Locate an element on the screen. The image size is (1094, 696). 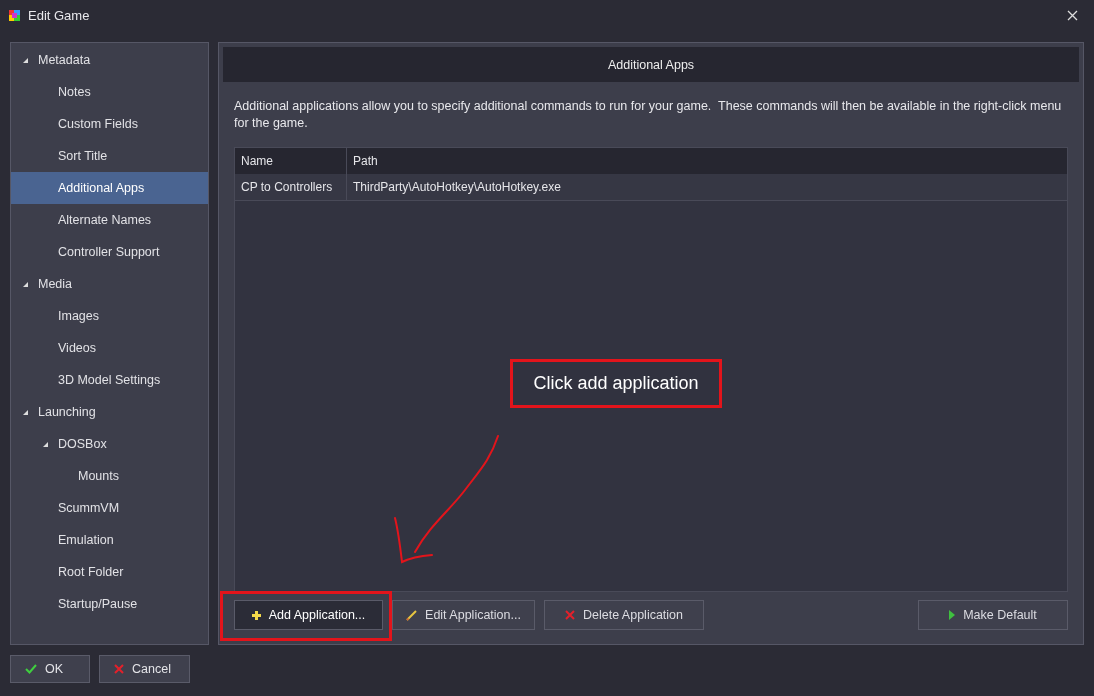
sidebar-item: Mounts is located at coordinates (109, 476).